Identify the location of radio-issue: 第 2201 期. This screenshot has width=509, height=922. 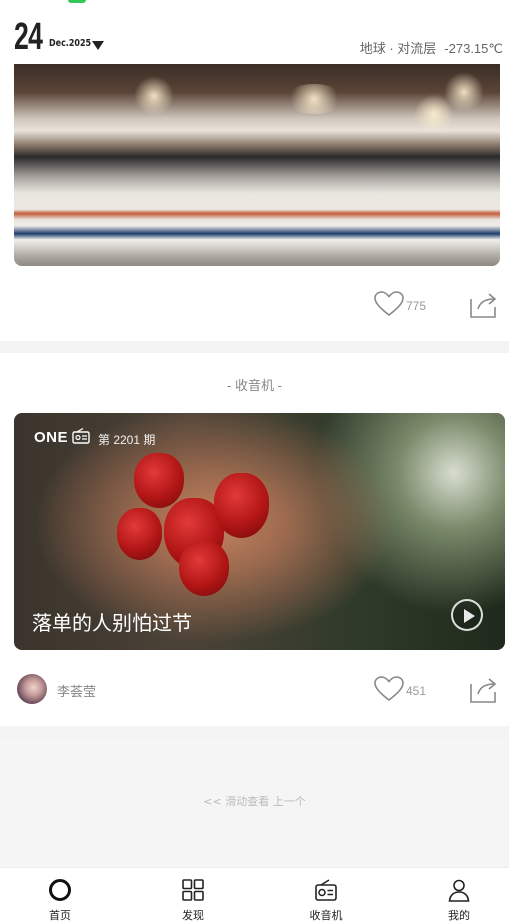
(127, 440).